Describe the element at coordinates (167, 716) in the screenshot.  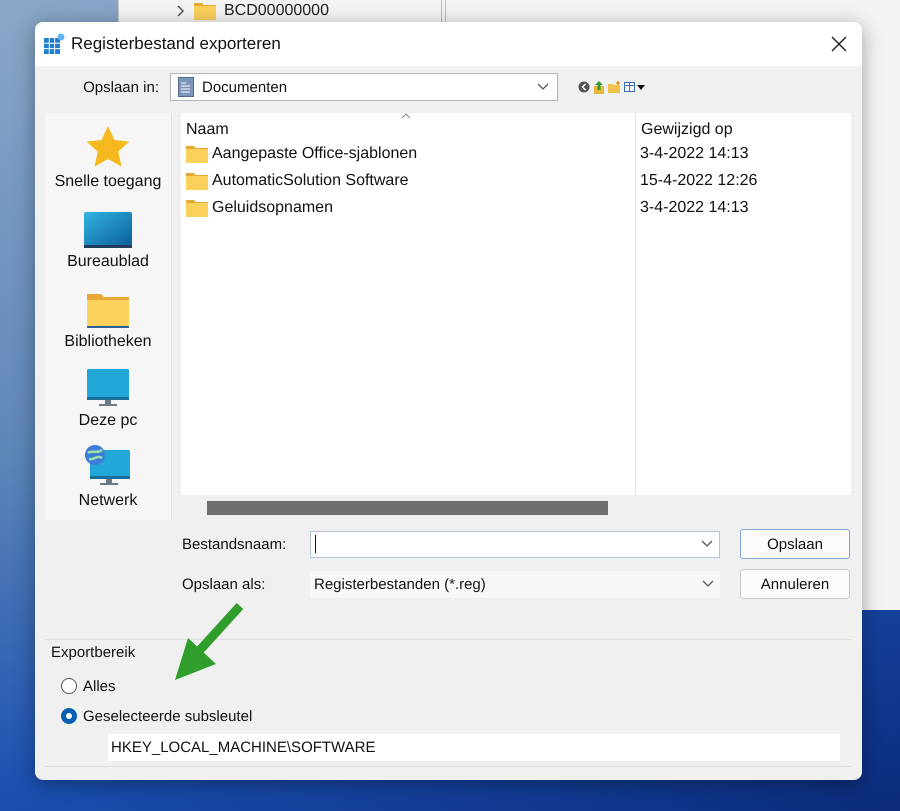
I see `radio-label: Geselecteerde subsleutel` at that location.